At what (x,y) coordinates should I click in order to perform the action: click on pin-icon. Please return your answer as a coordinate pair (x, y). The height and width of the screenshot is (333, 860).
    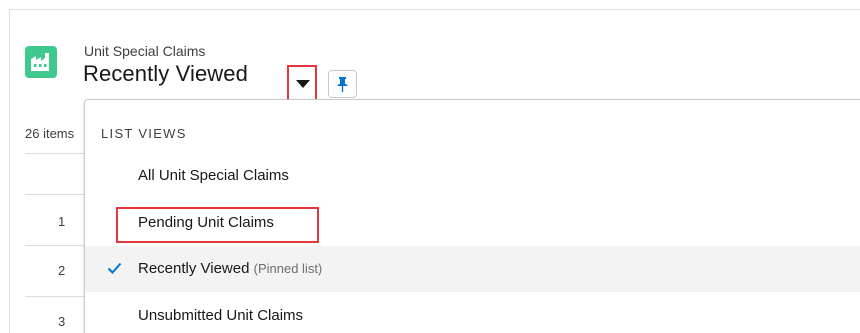
    Looking at the image, I should click on (342, 84).